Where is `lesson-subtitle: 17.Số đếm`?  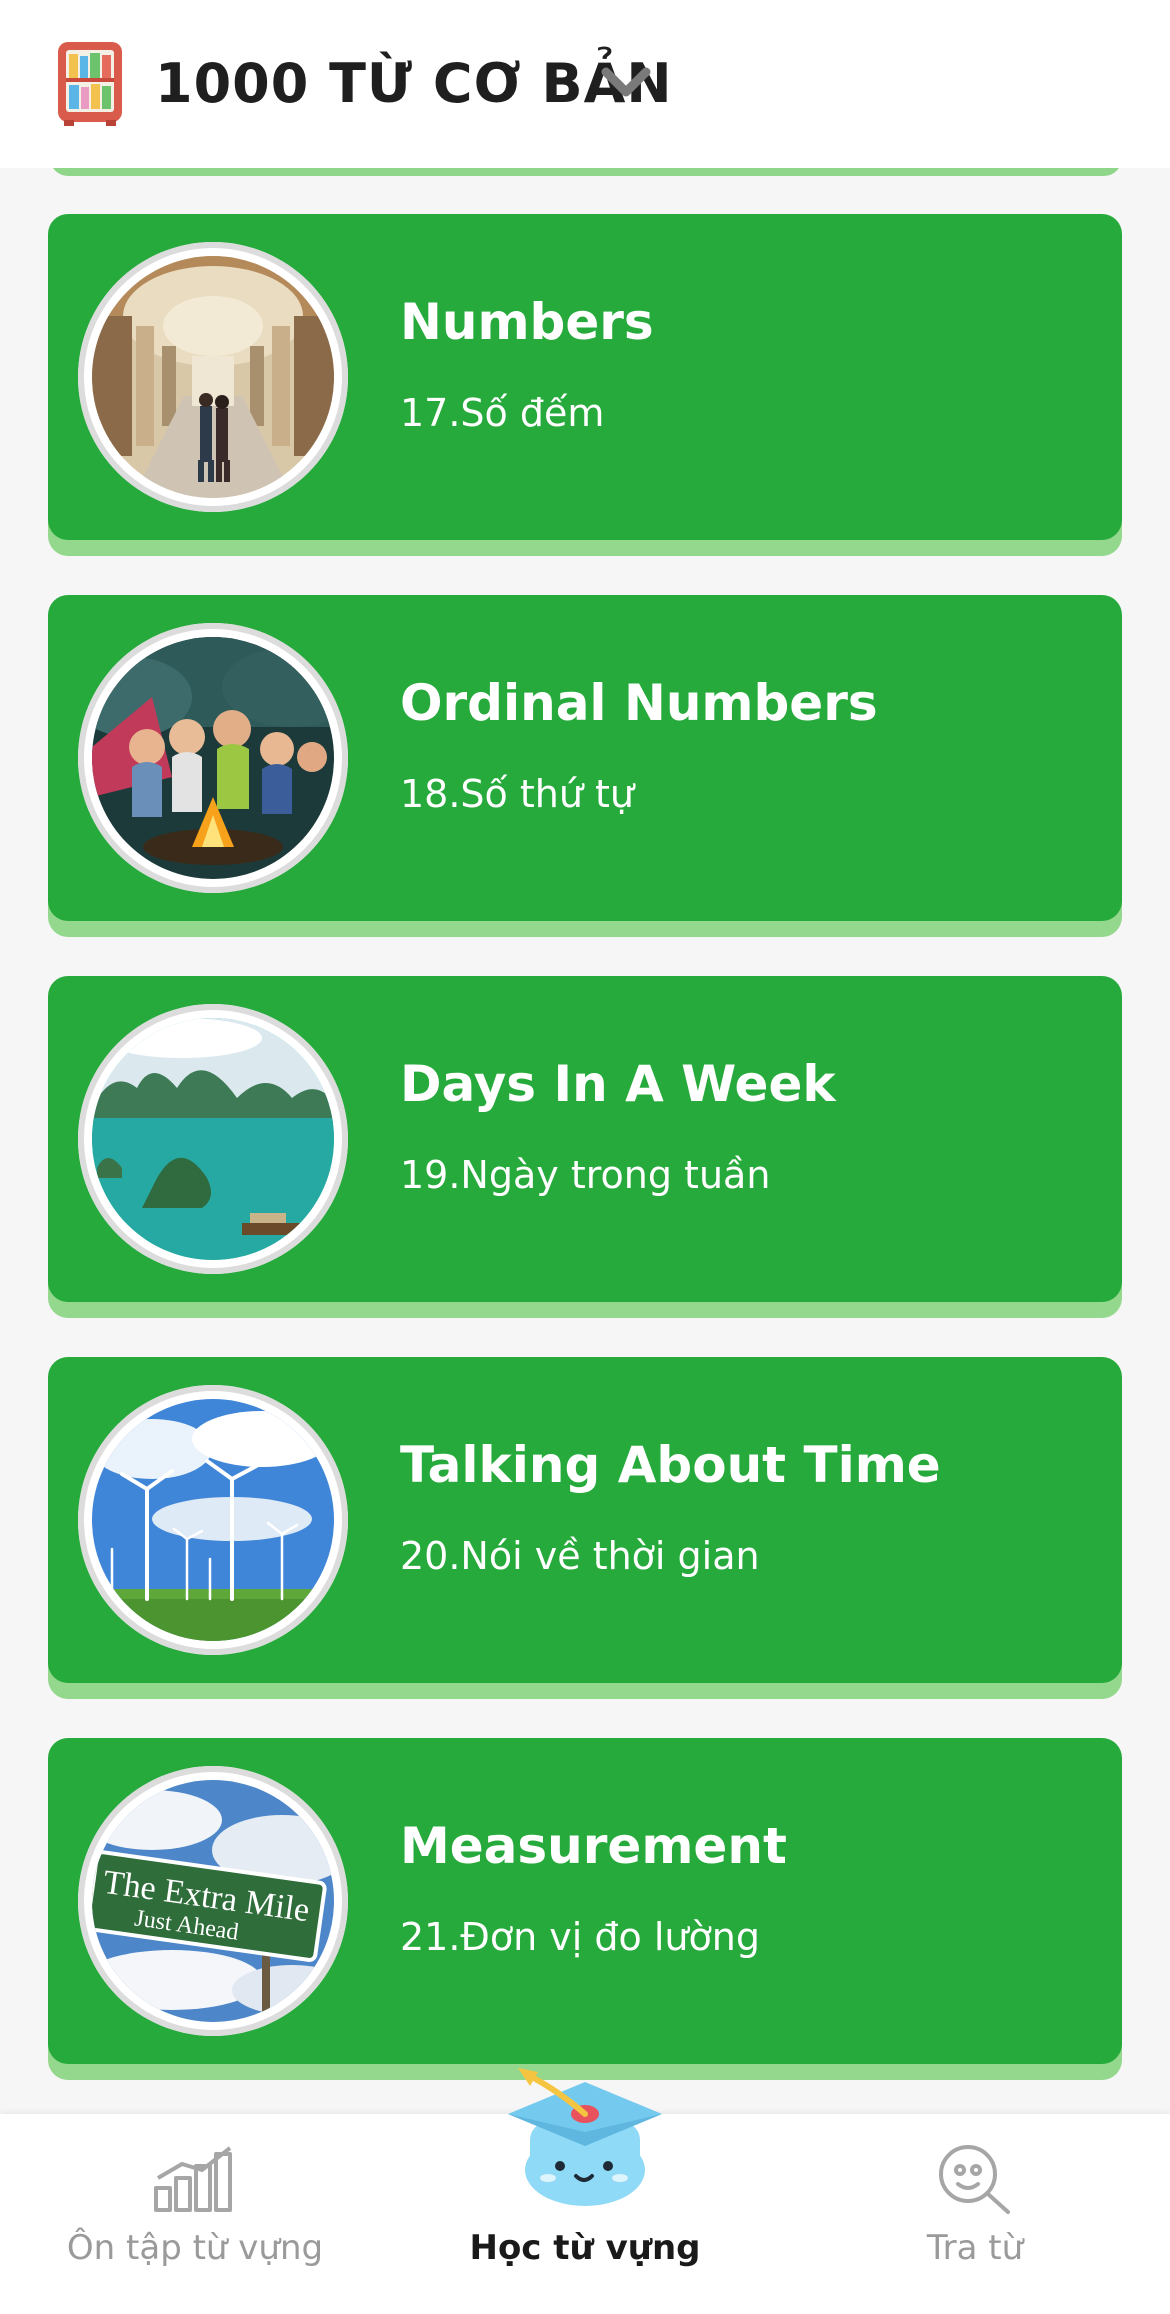
lesson-subtitle: 17.Số đếm is located at coordinates (502, 413).